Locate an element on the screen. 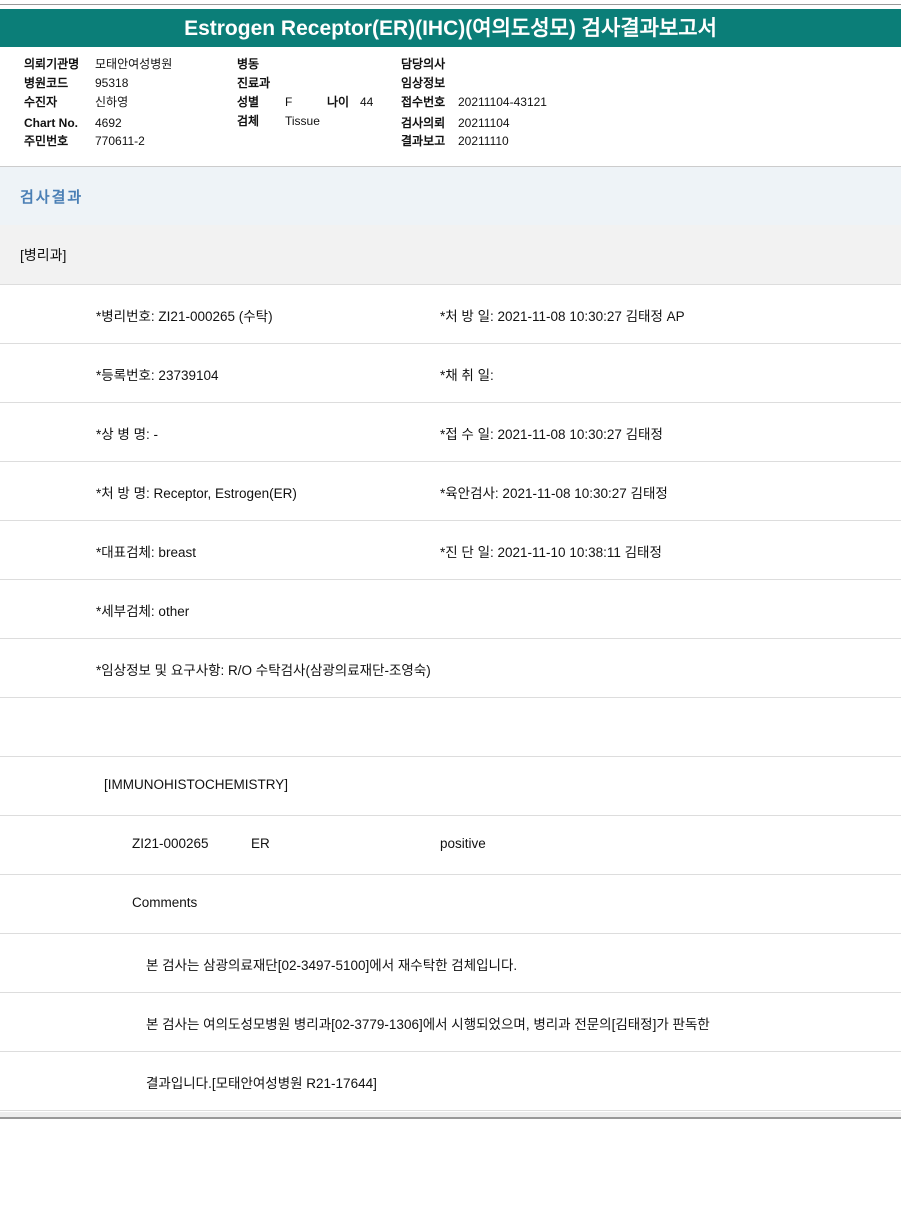  department-label: [병리과] is located at coordinates (43, 255).